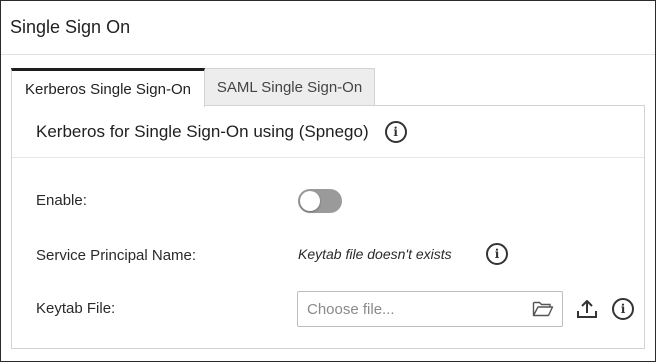 The width and height of the screenshot is (656, 362). Describe the element at coordinates (116, 255) in the screenshot. I see `spn-label: Service Principal Name:` at that location.